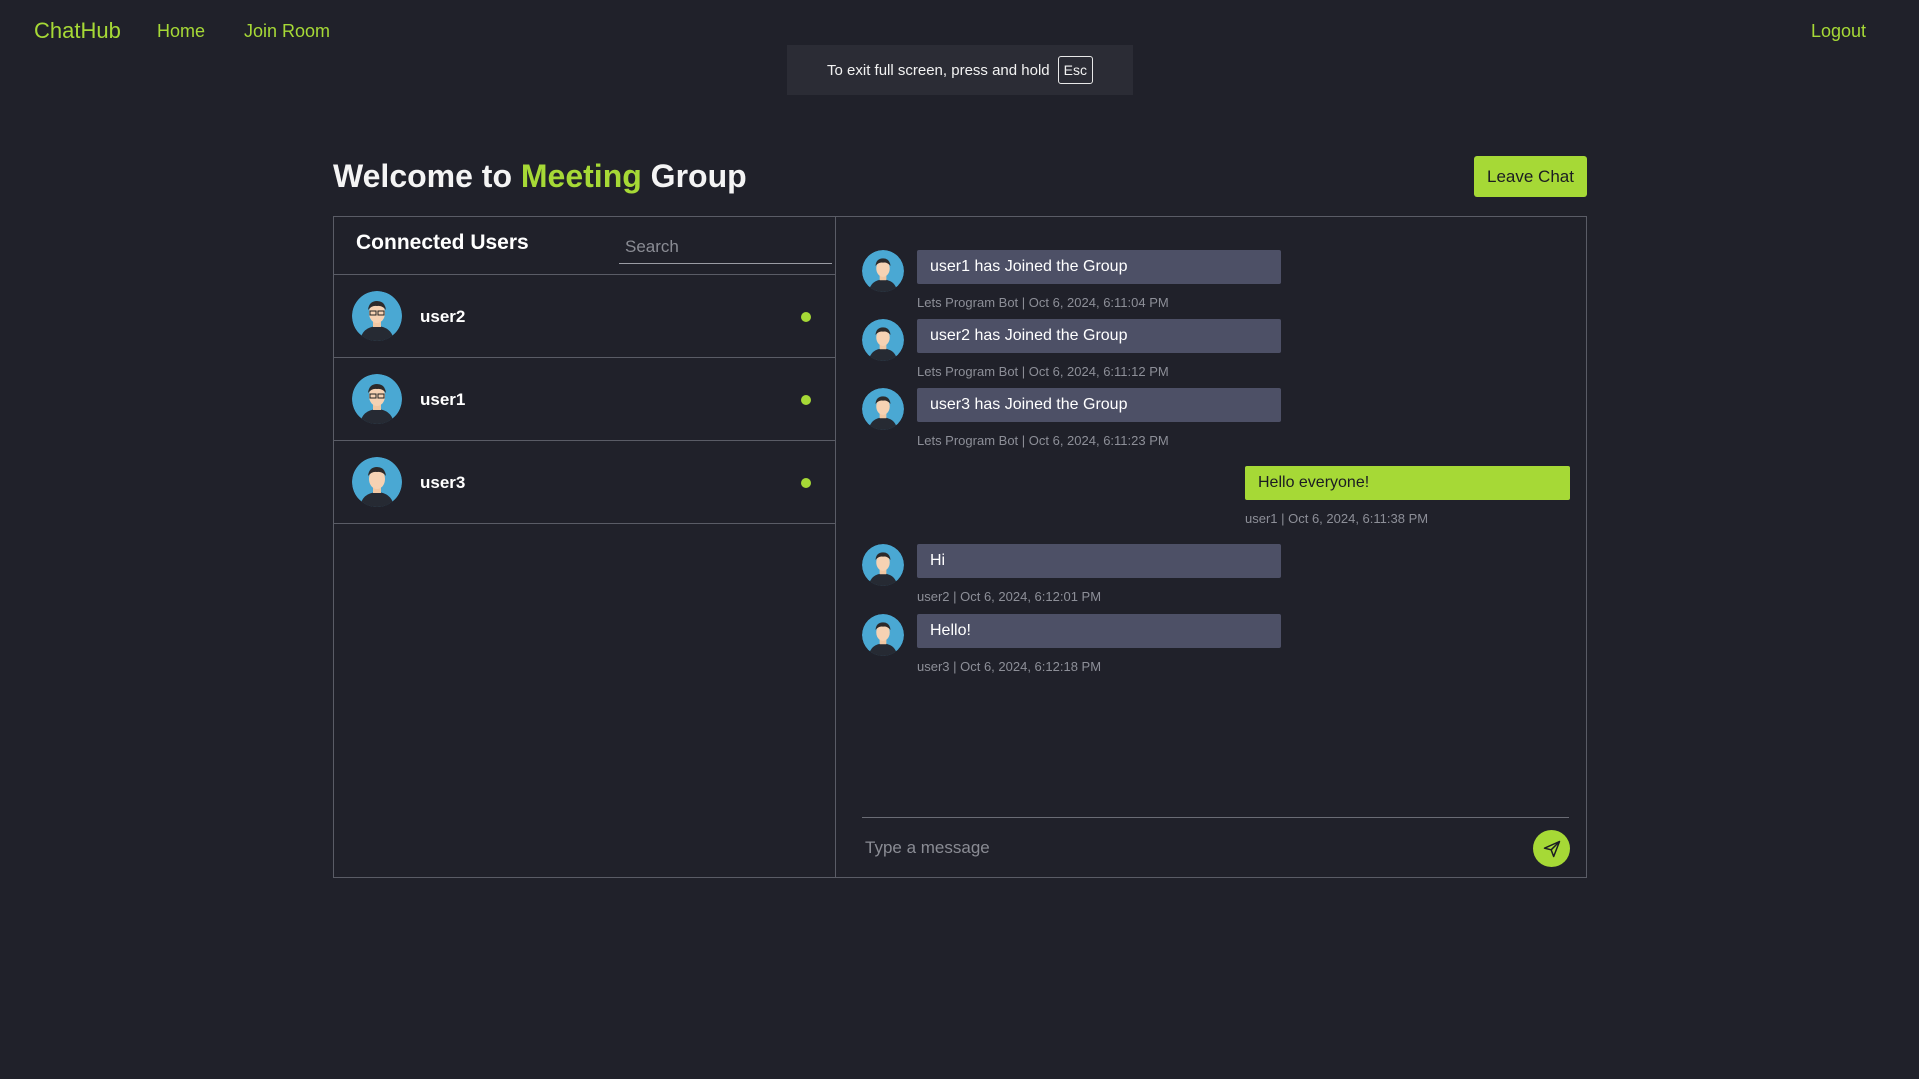 The width and height of the screenshot is (1919, 1079). Describe the element at coordinates (698, 176) in the screenshot. I see `group-name-rest: Group` at that location.